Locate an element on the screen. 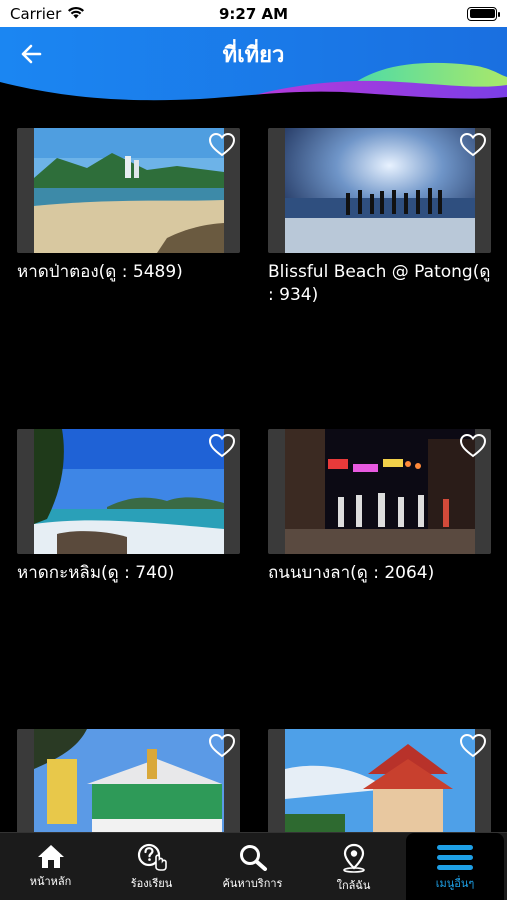 The image size is (507, 900). wifi-icon is located at coordinates (76, 14).